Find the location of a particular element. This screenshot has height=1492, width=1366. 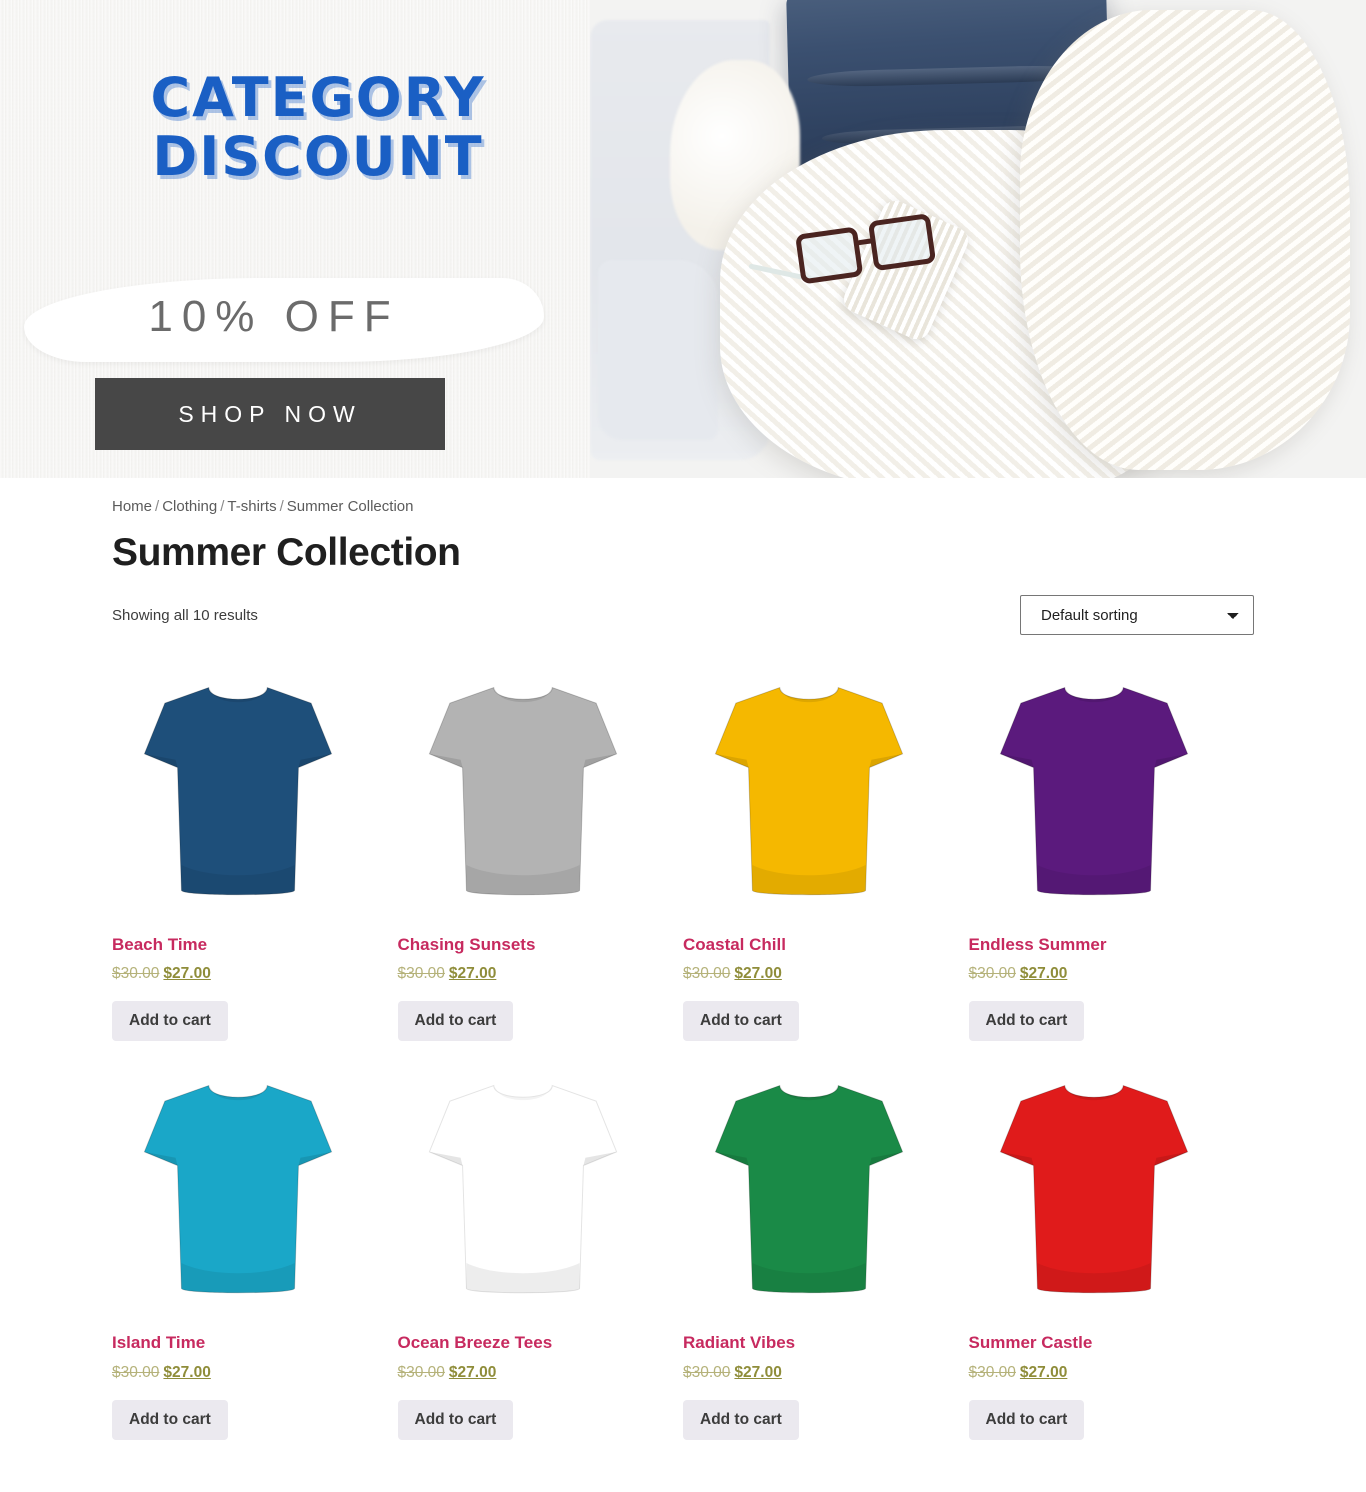

product-card: Endless Summer $30.00 $27.00 Add to cart is located at coordinates (1111, 851).